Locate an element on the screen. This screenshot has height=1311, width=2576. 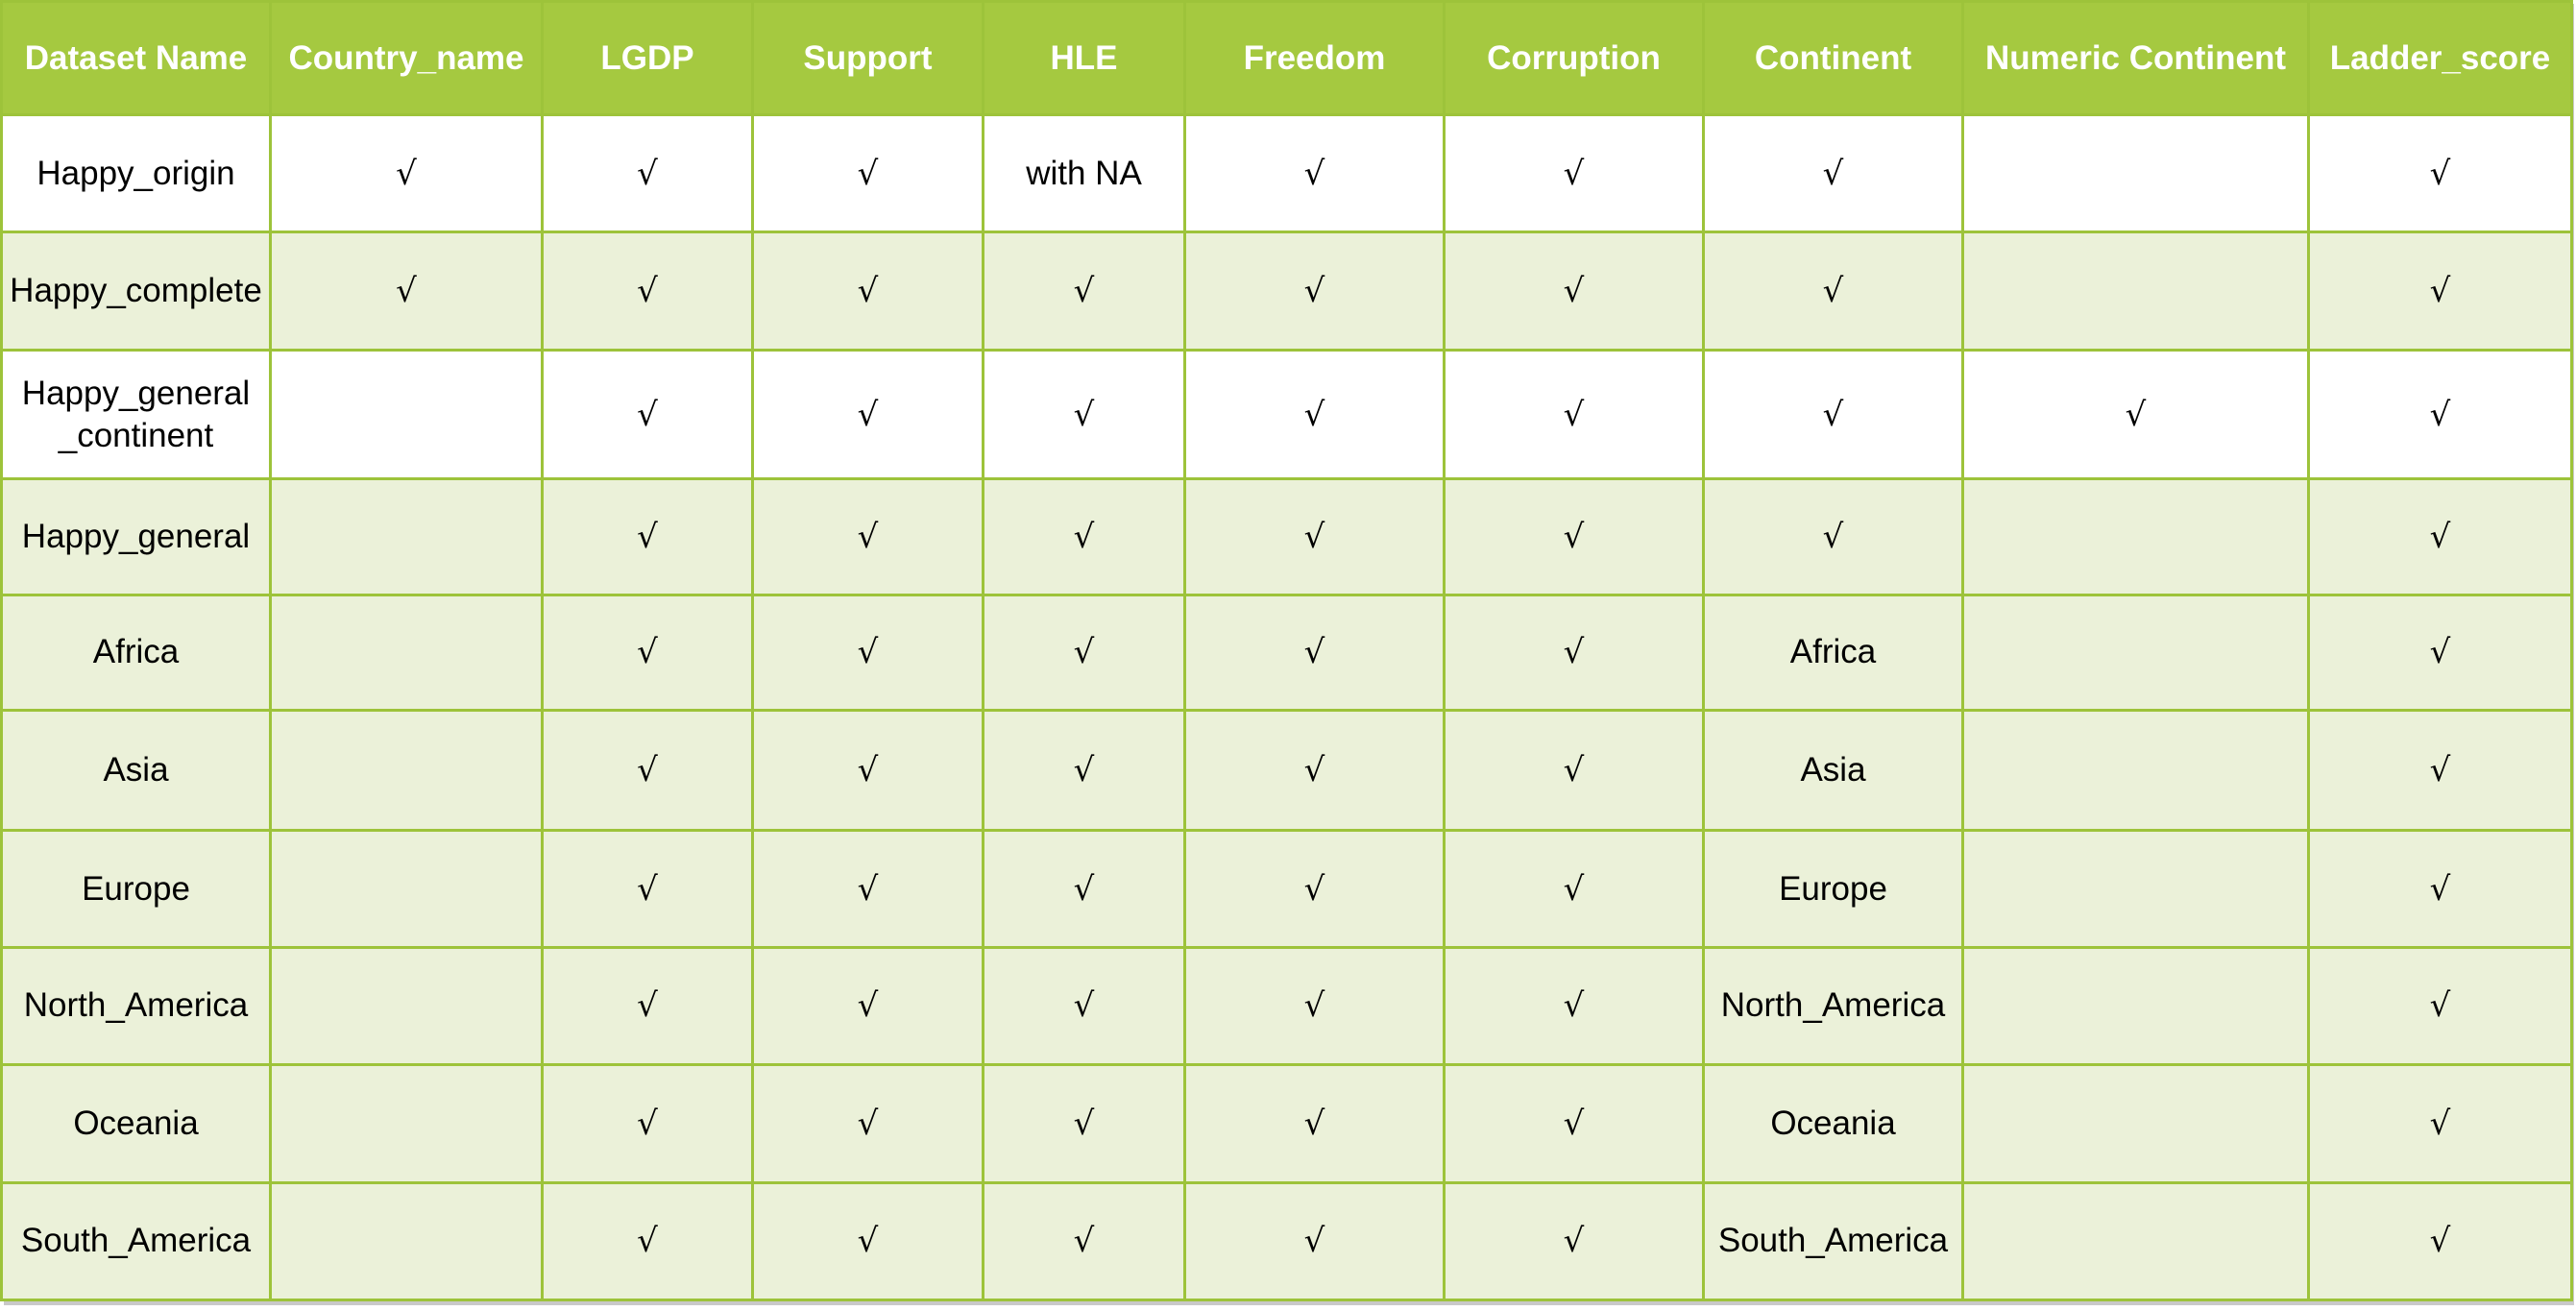
column-header-numeric-continent: Numeric Continent is located at coordinates (2135, 58).